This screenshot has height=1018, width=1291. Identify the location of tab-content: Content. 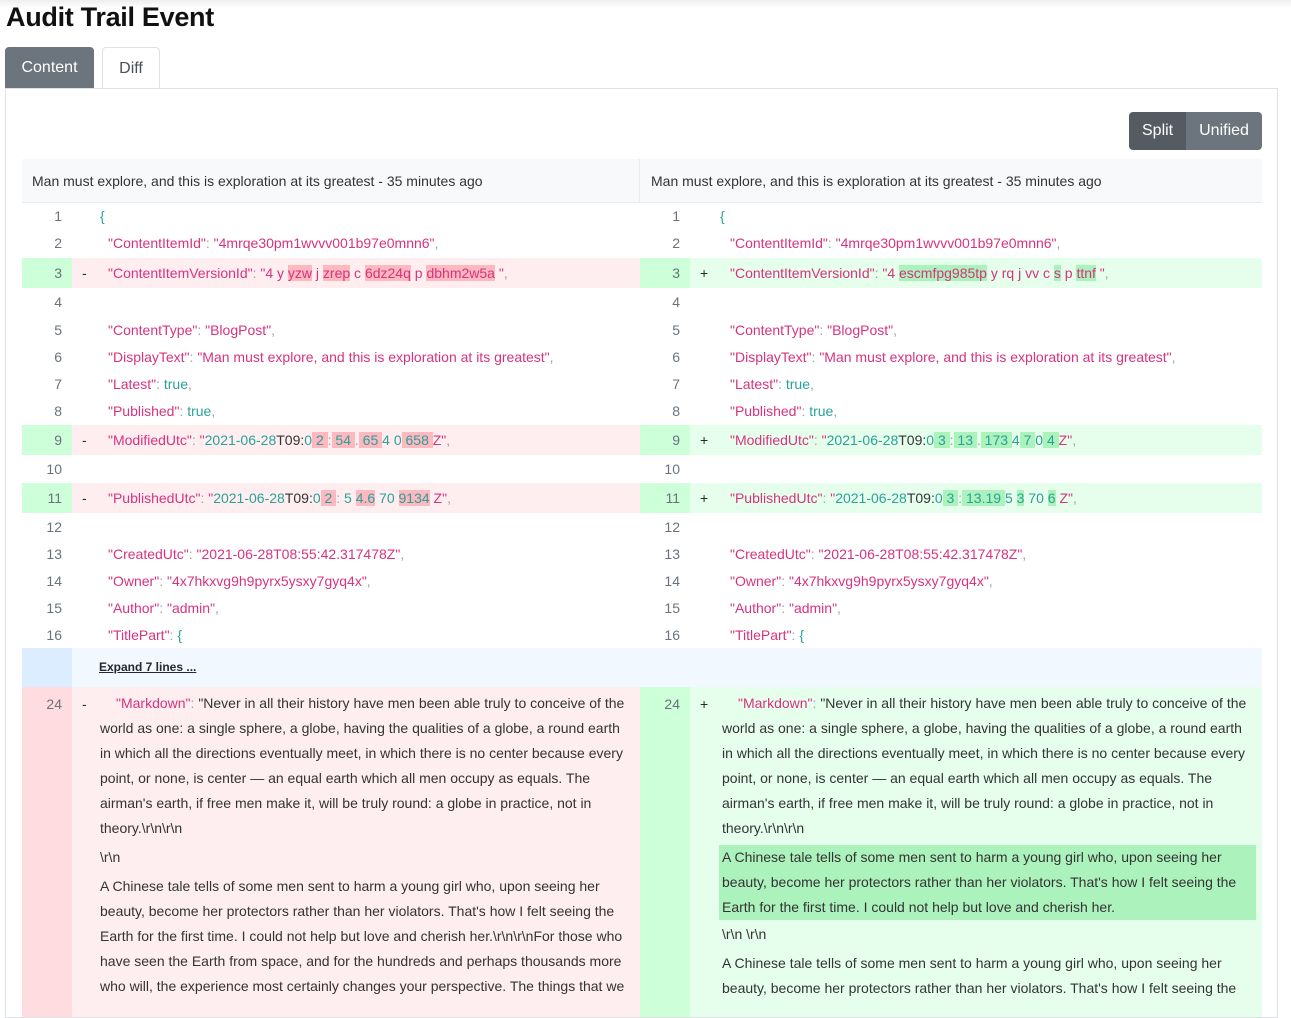
(49, 67).